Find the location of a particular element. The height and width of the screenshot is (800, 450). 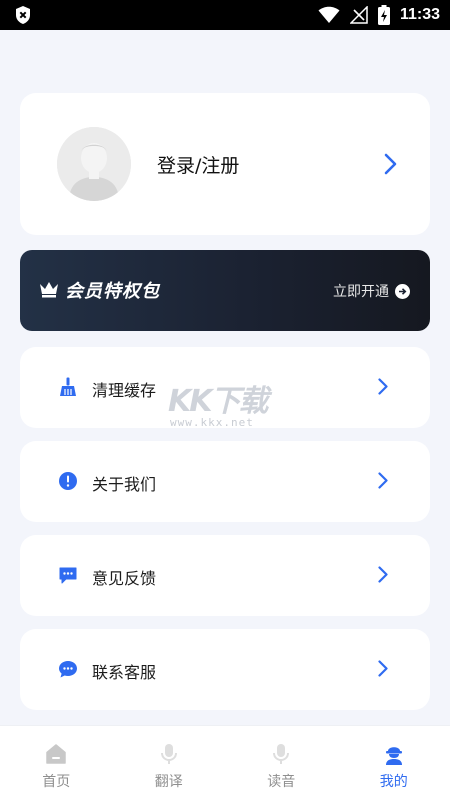

login-register-link: 登录/注册 is located at coordinates (198, 164).